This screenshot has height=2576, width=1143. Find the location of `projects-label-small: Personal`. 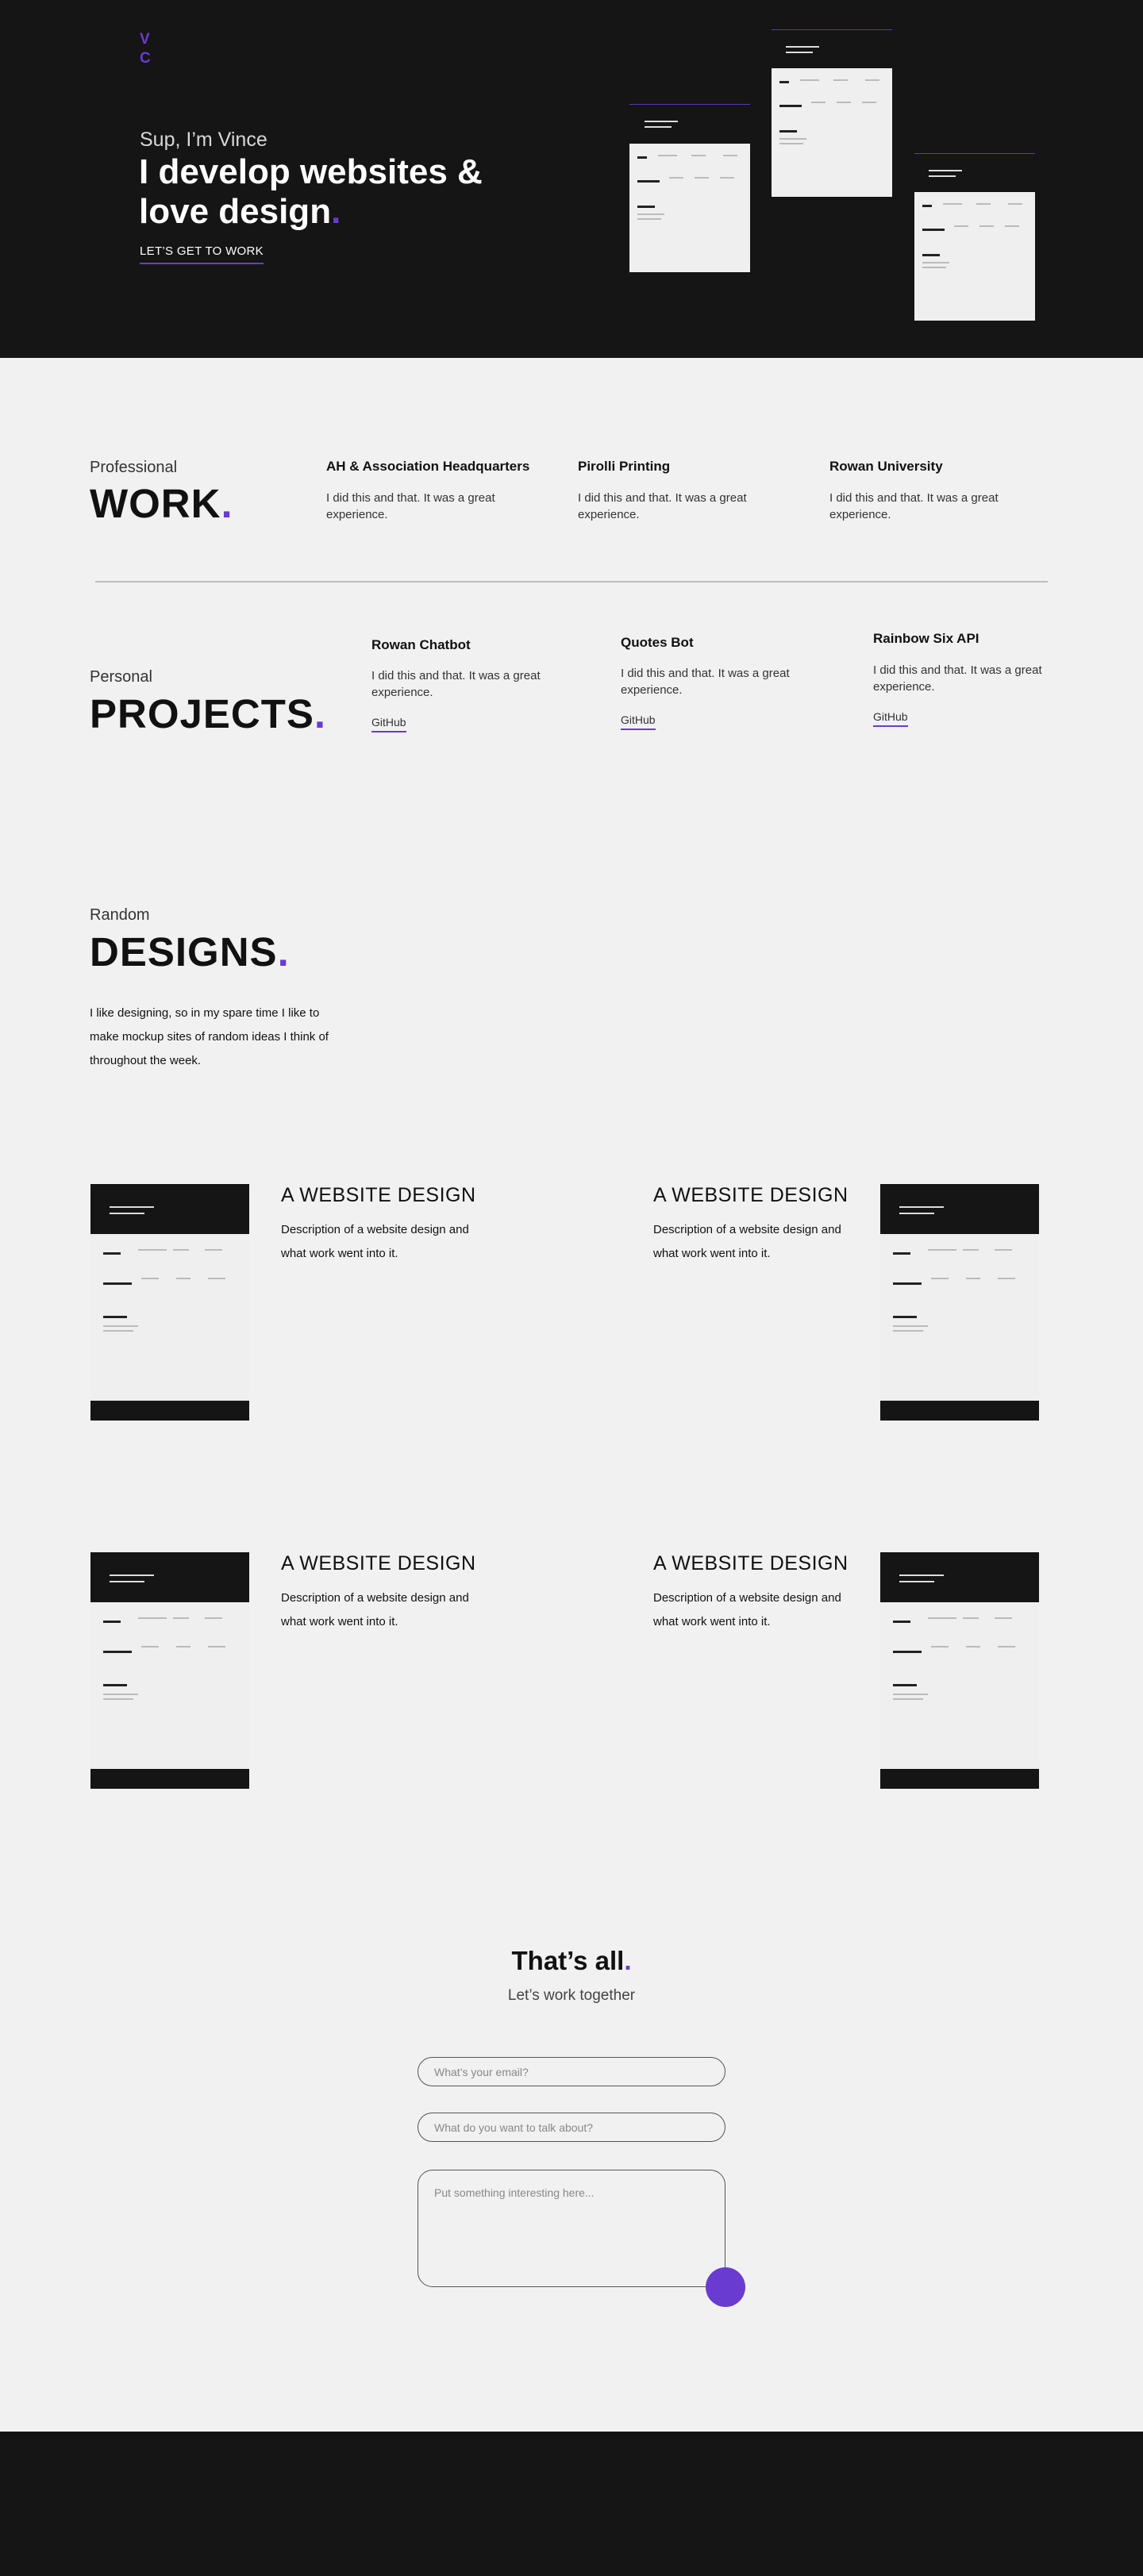

projects-label-small: Personal is located at coordinates (121, 677).